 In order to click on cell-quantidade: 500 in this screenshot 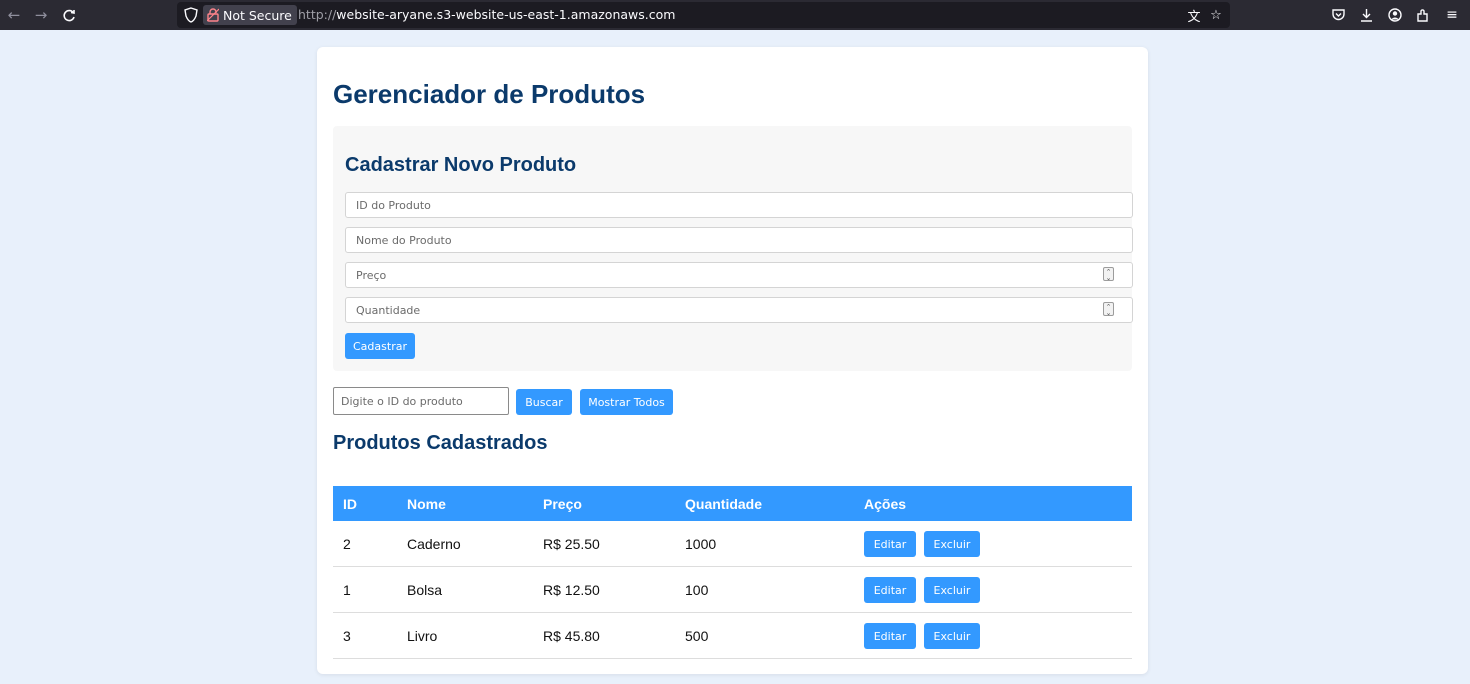, I will do `click(697, 635)`.